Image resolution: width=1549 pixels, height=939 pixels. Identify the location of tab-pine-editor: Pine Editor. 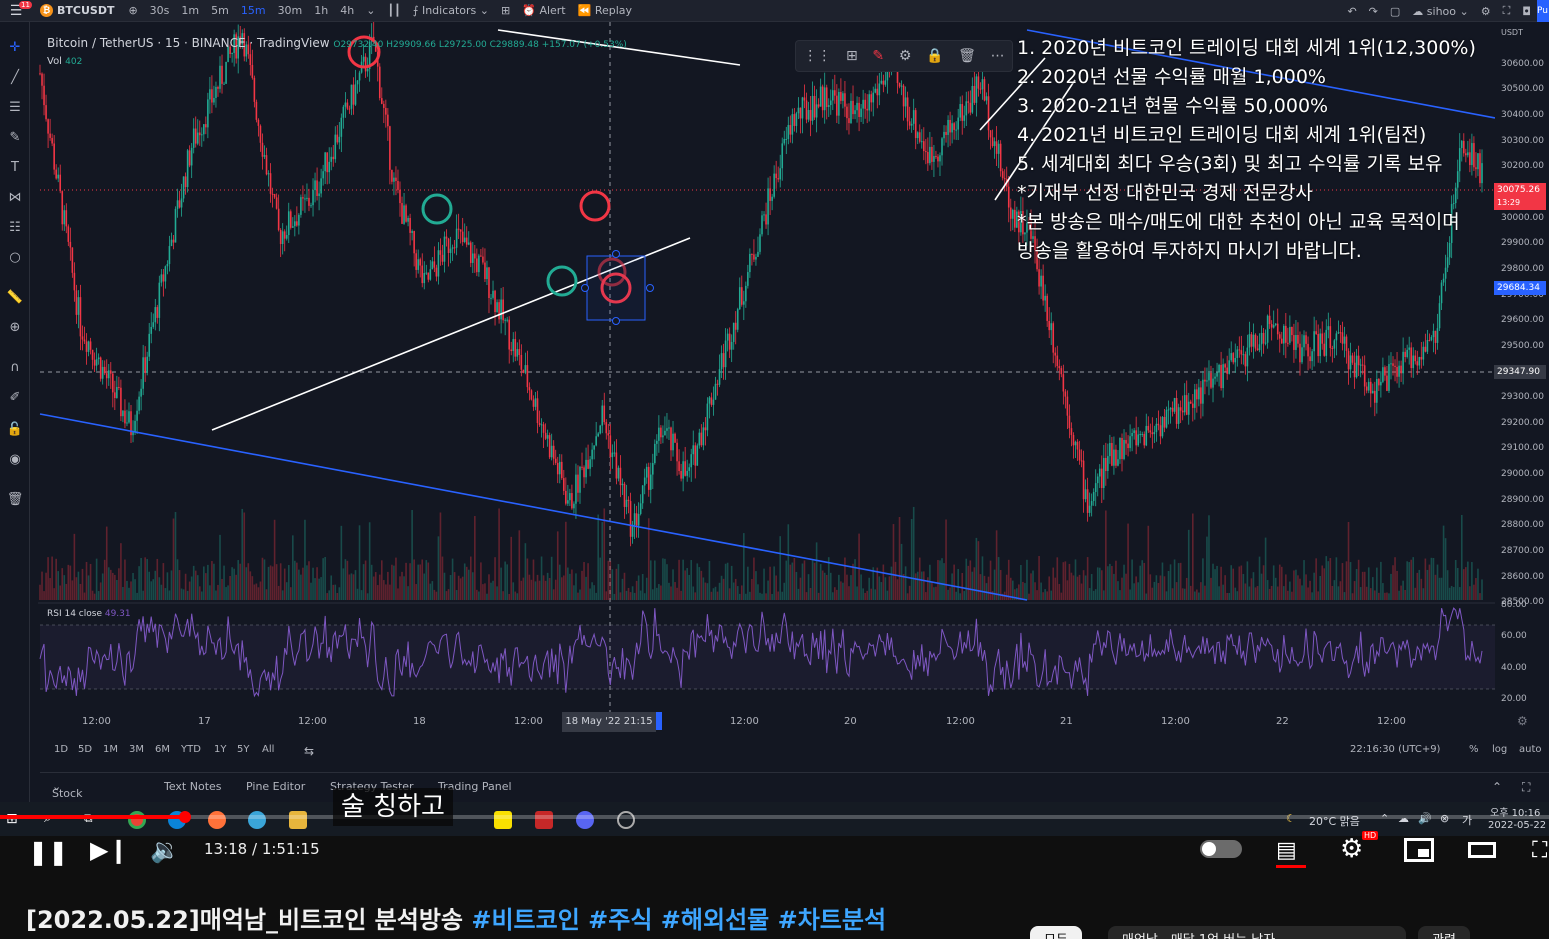
(275, 786).